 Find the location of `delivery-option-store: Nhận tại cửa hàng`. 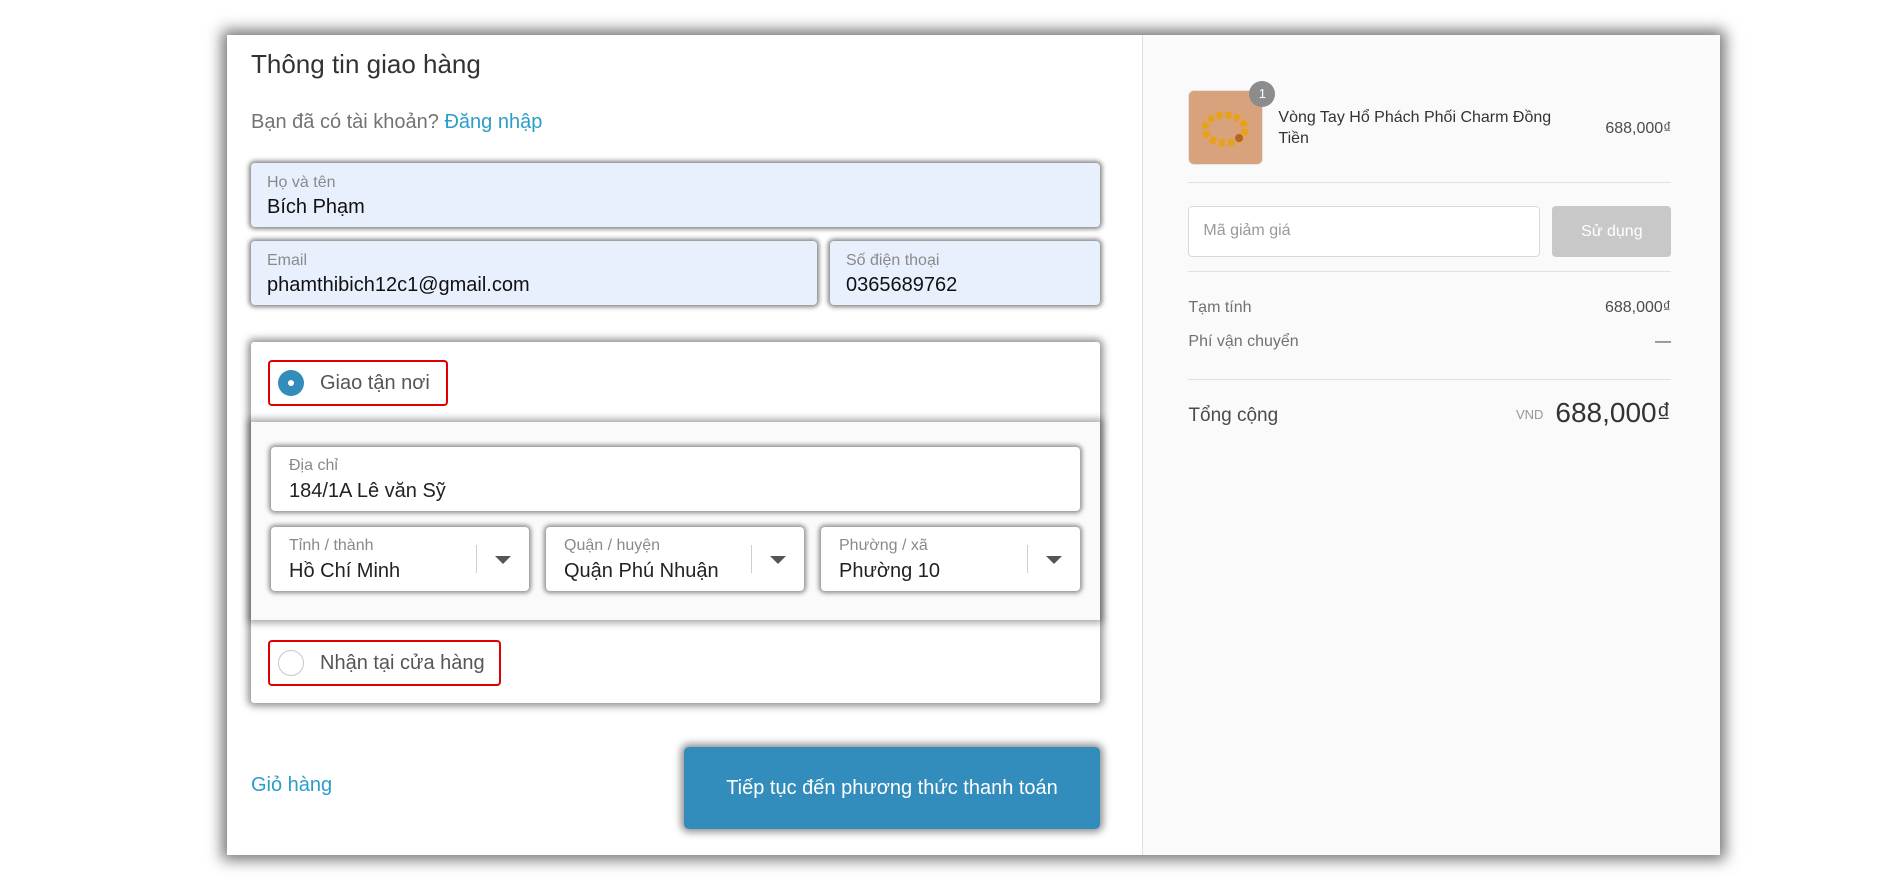

delivery-option-store: Nhận tại cửa hàng is located at coordinates (384, 663).